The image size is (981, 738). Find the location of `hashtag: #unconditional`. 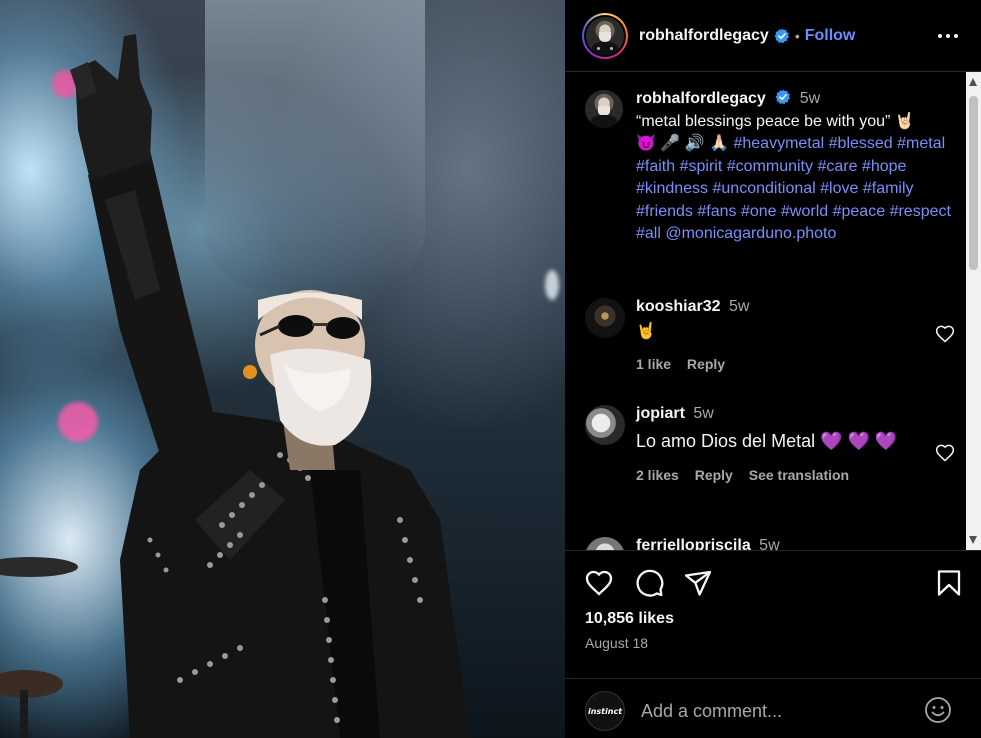

hashtag: #unconditional is located at coordinates (764, 188).